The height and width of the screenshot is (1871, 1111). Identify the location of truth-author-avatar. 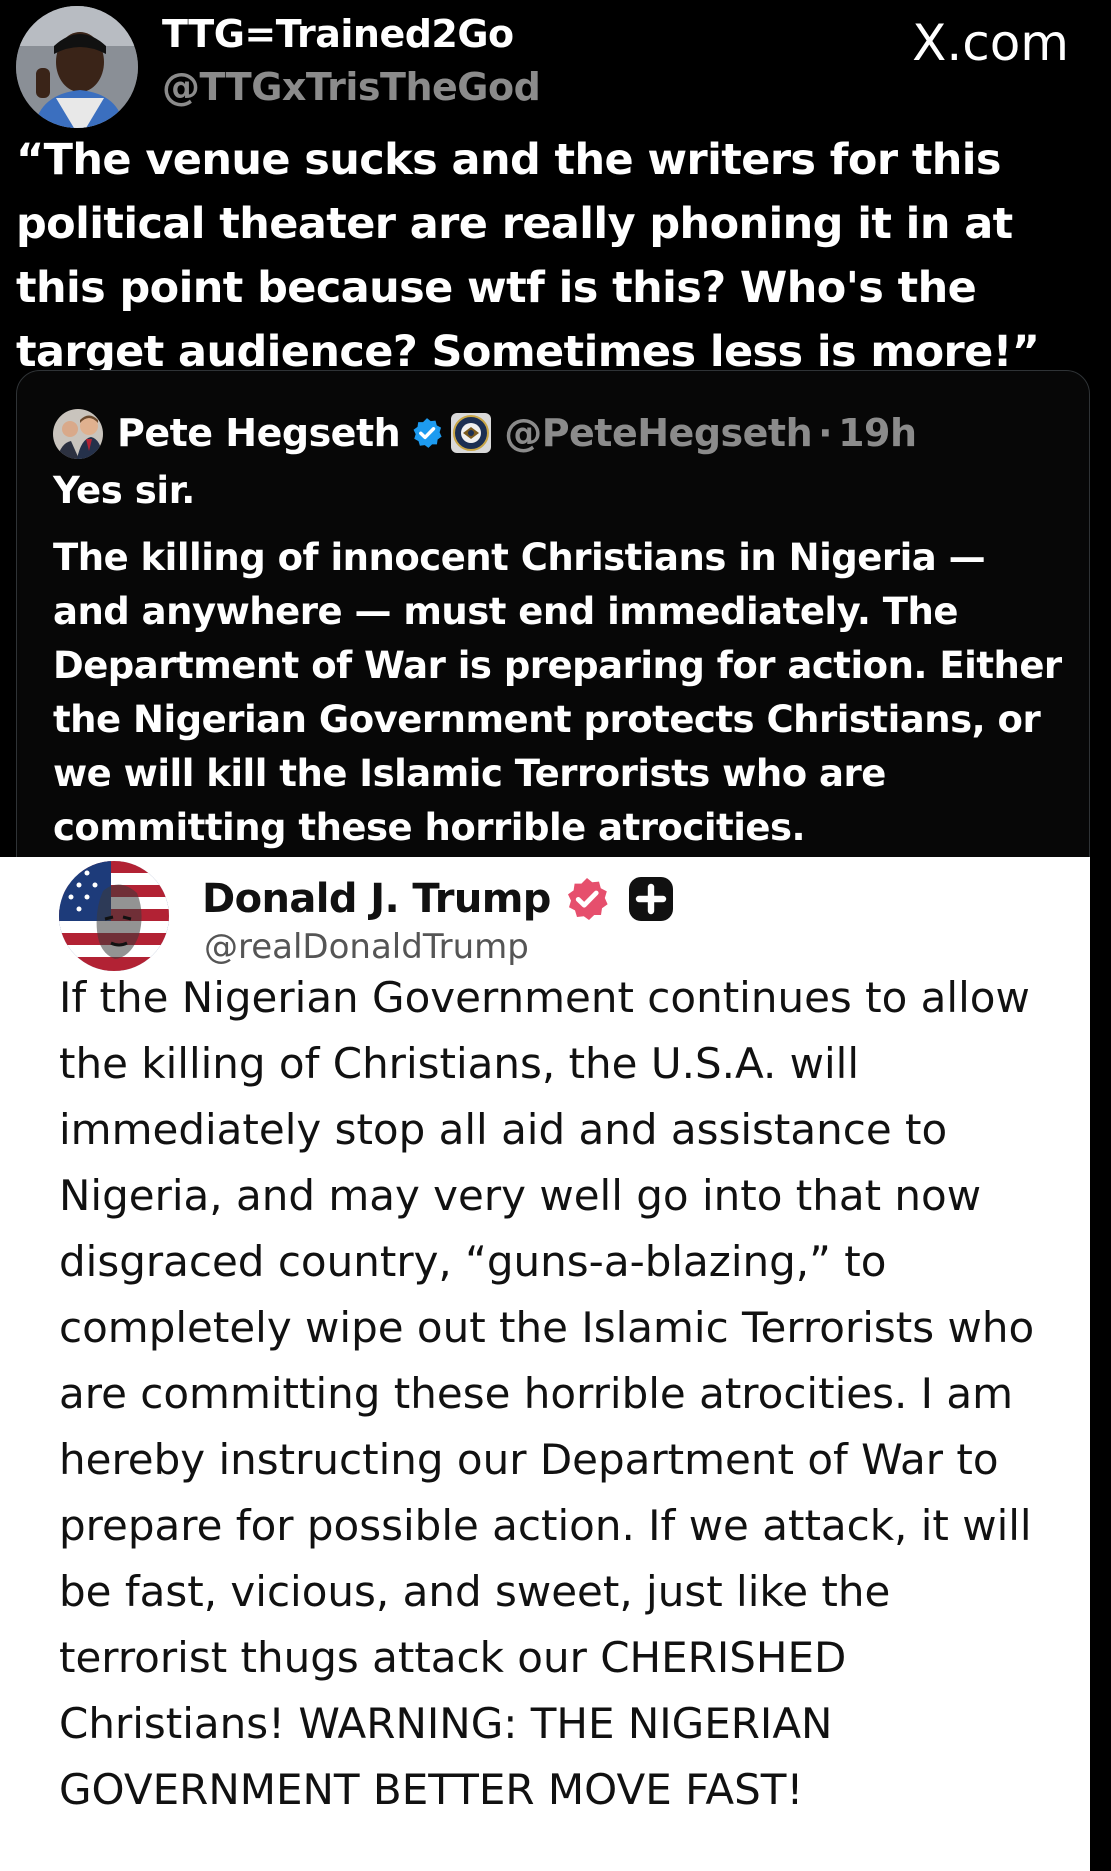
(114, 916).